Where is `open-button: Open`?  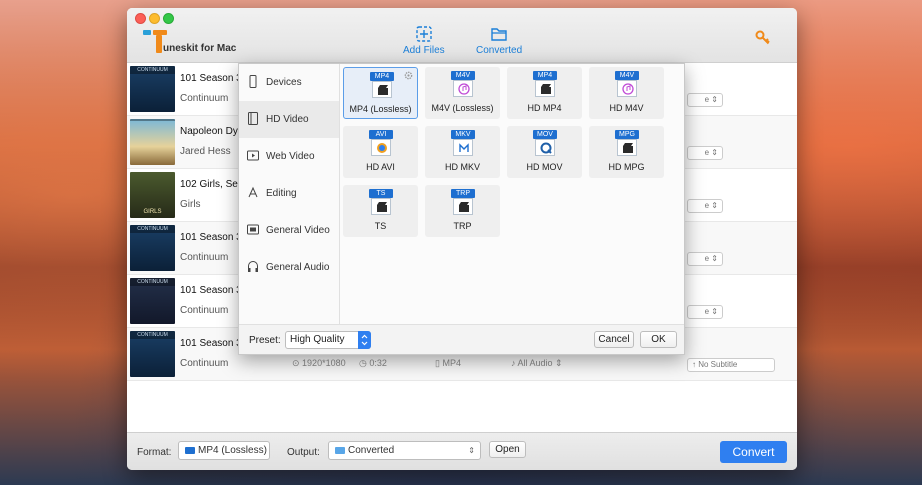
open-button: Open is located at coordinates (507, 449).